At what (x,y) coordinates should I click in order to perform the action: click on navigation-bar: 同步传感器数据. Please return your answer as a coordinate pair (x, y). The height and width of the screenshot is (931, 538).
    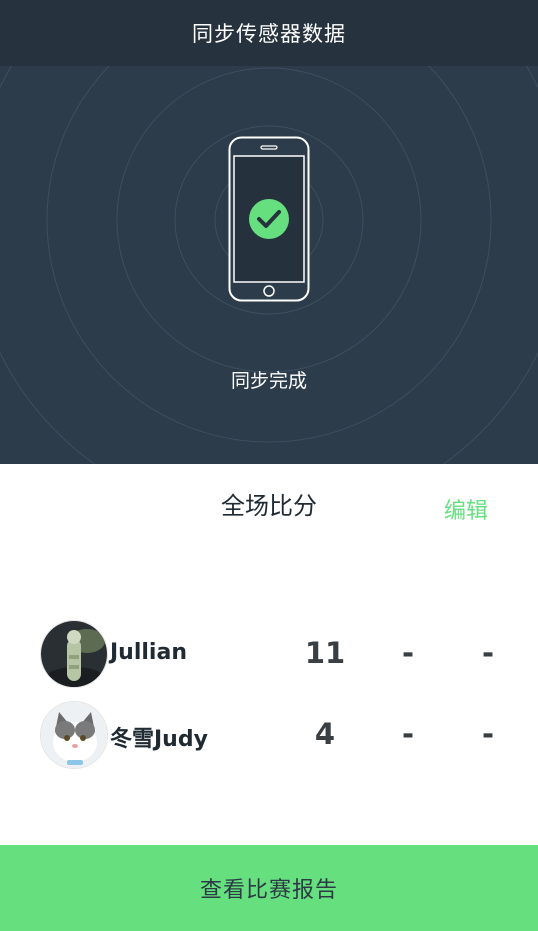
    Looking at the image, I should click on (269, 33).